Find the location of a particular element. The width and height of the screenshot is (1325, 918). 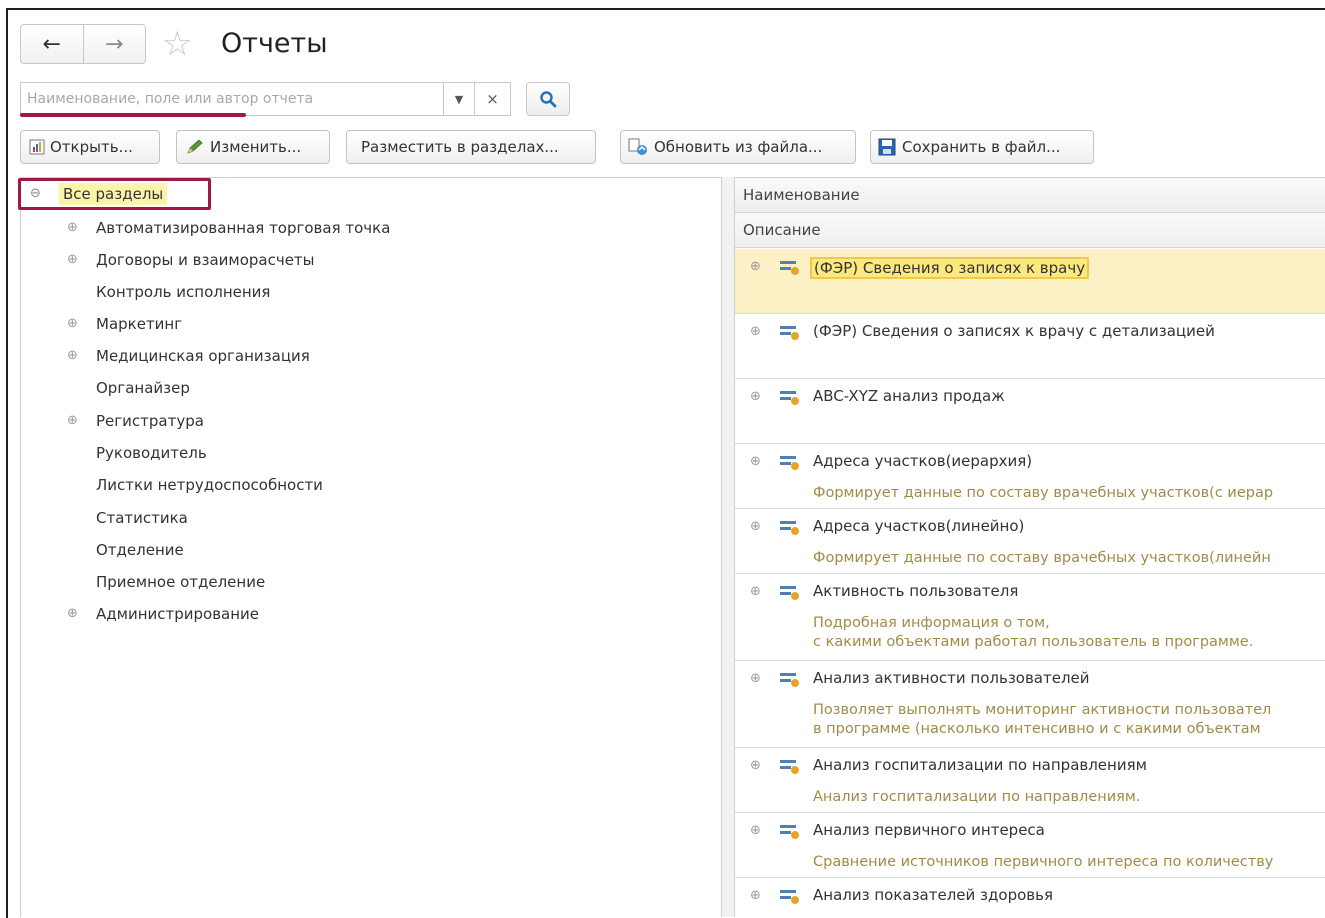

pencil-icon is located at coordinates (195, 147).